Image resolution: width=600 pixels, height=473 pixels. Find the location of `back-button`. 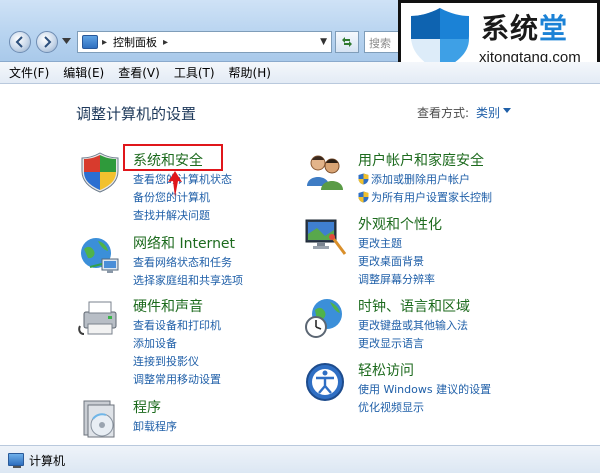

back-button is located at coordinates (20, 42).